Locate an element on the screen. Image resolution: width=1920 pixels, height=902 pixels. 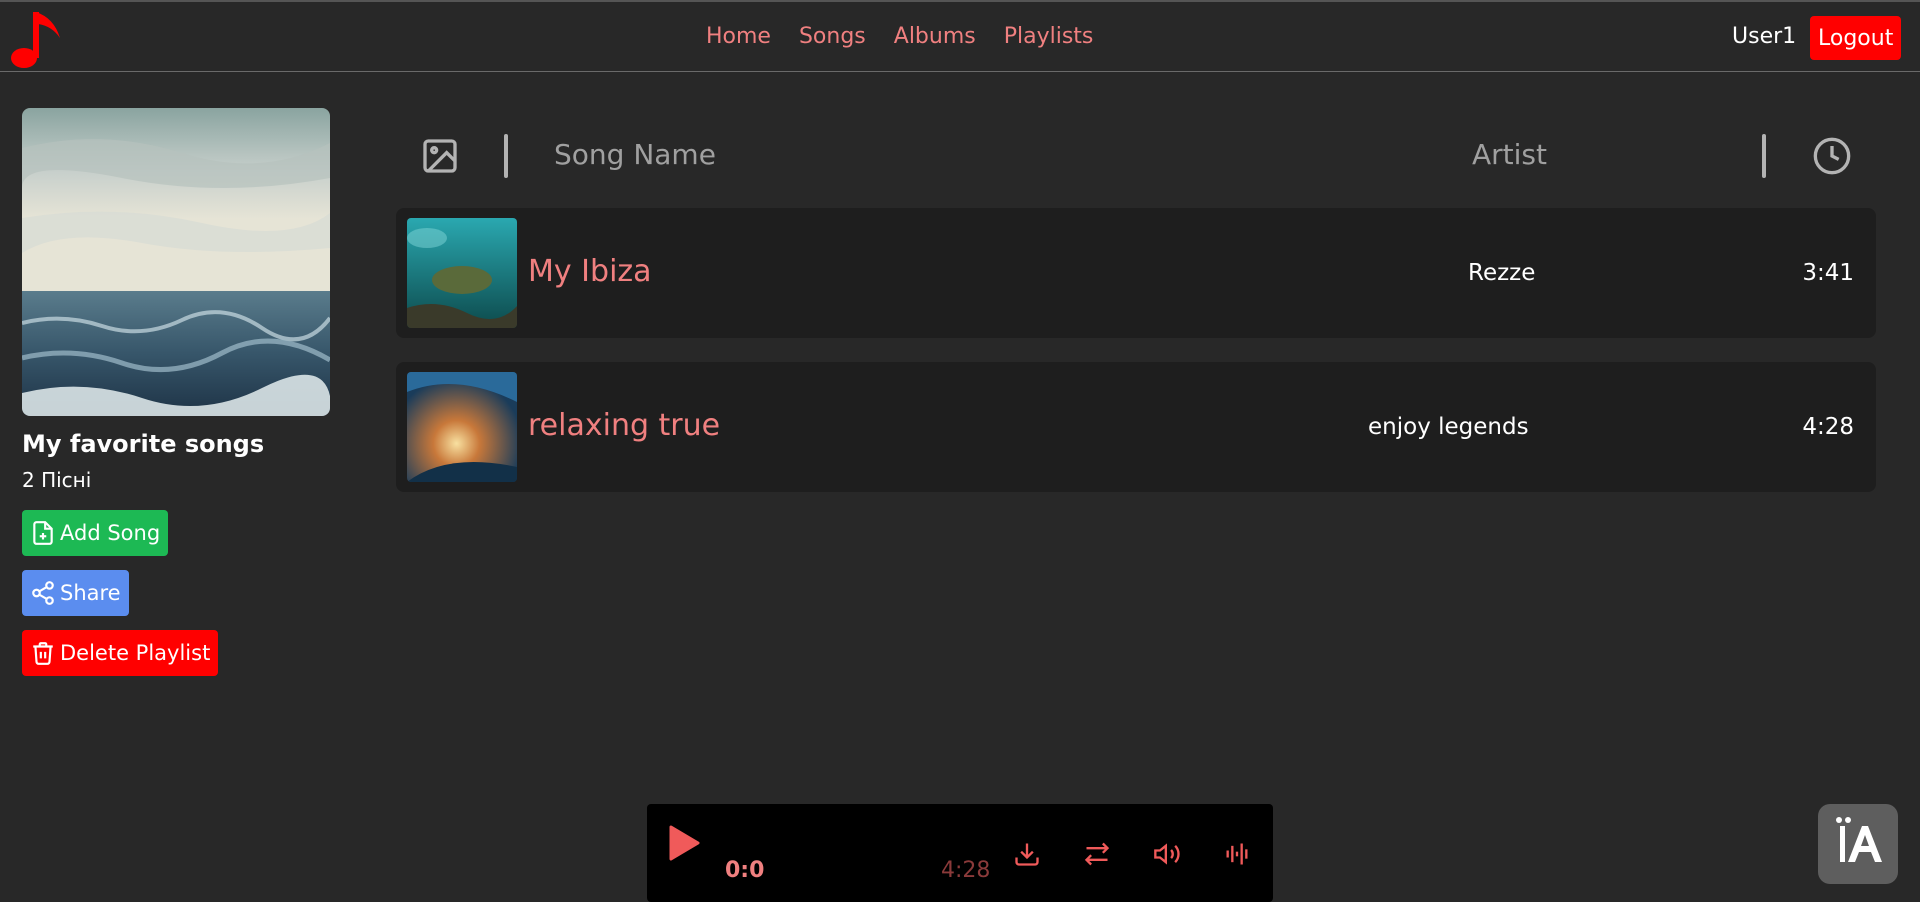
playlist-song-count: 2 Пісні is located at coordinates (57, 480).